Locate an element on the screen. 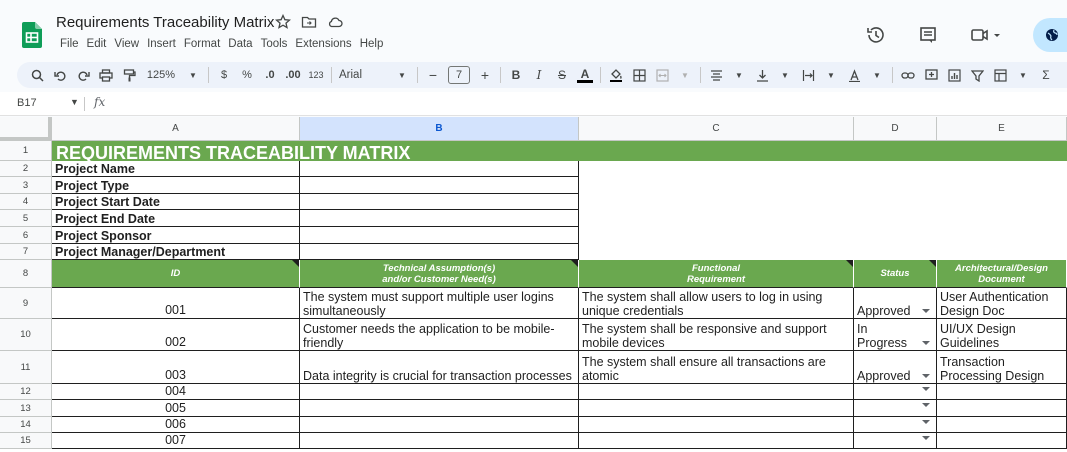  filter-icon is located at coordinates (977, 75).